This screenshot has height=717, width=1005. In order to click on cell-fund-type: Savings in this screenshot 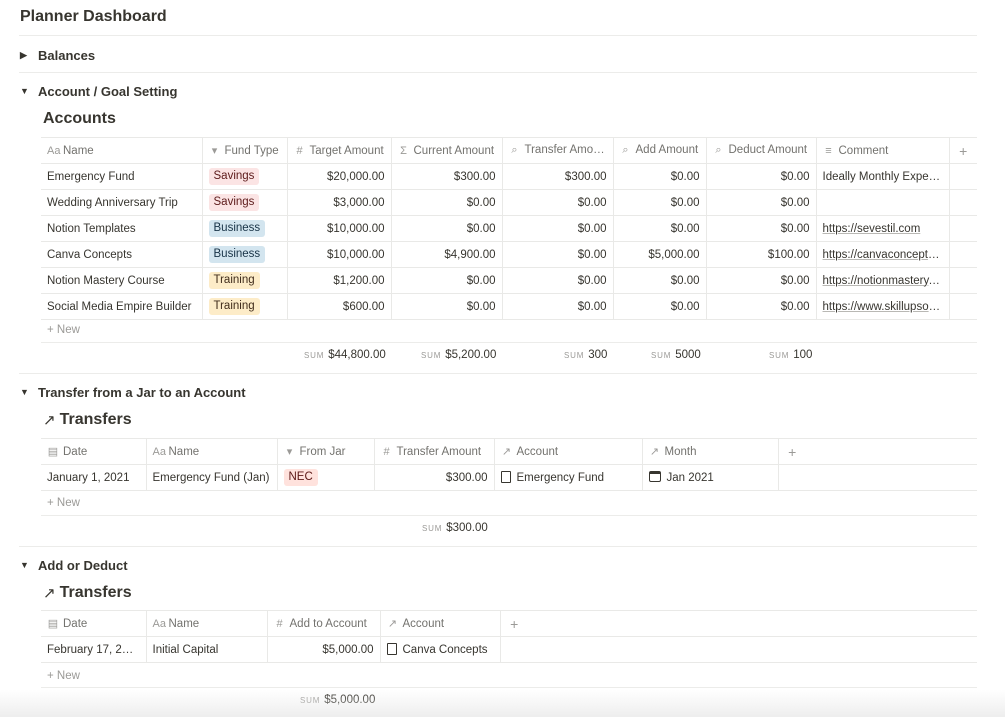, I will do `click(245, 176)`.